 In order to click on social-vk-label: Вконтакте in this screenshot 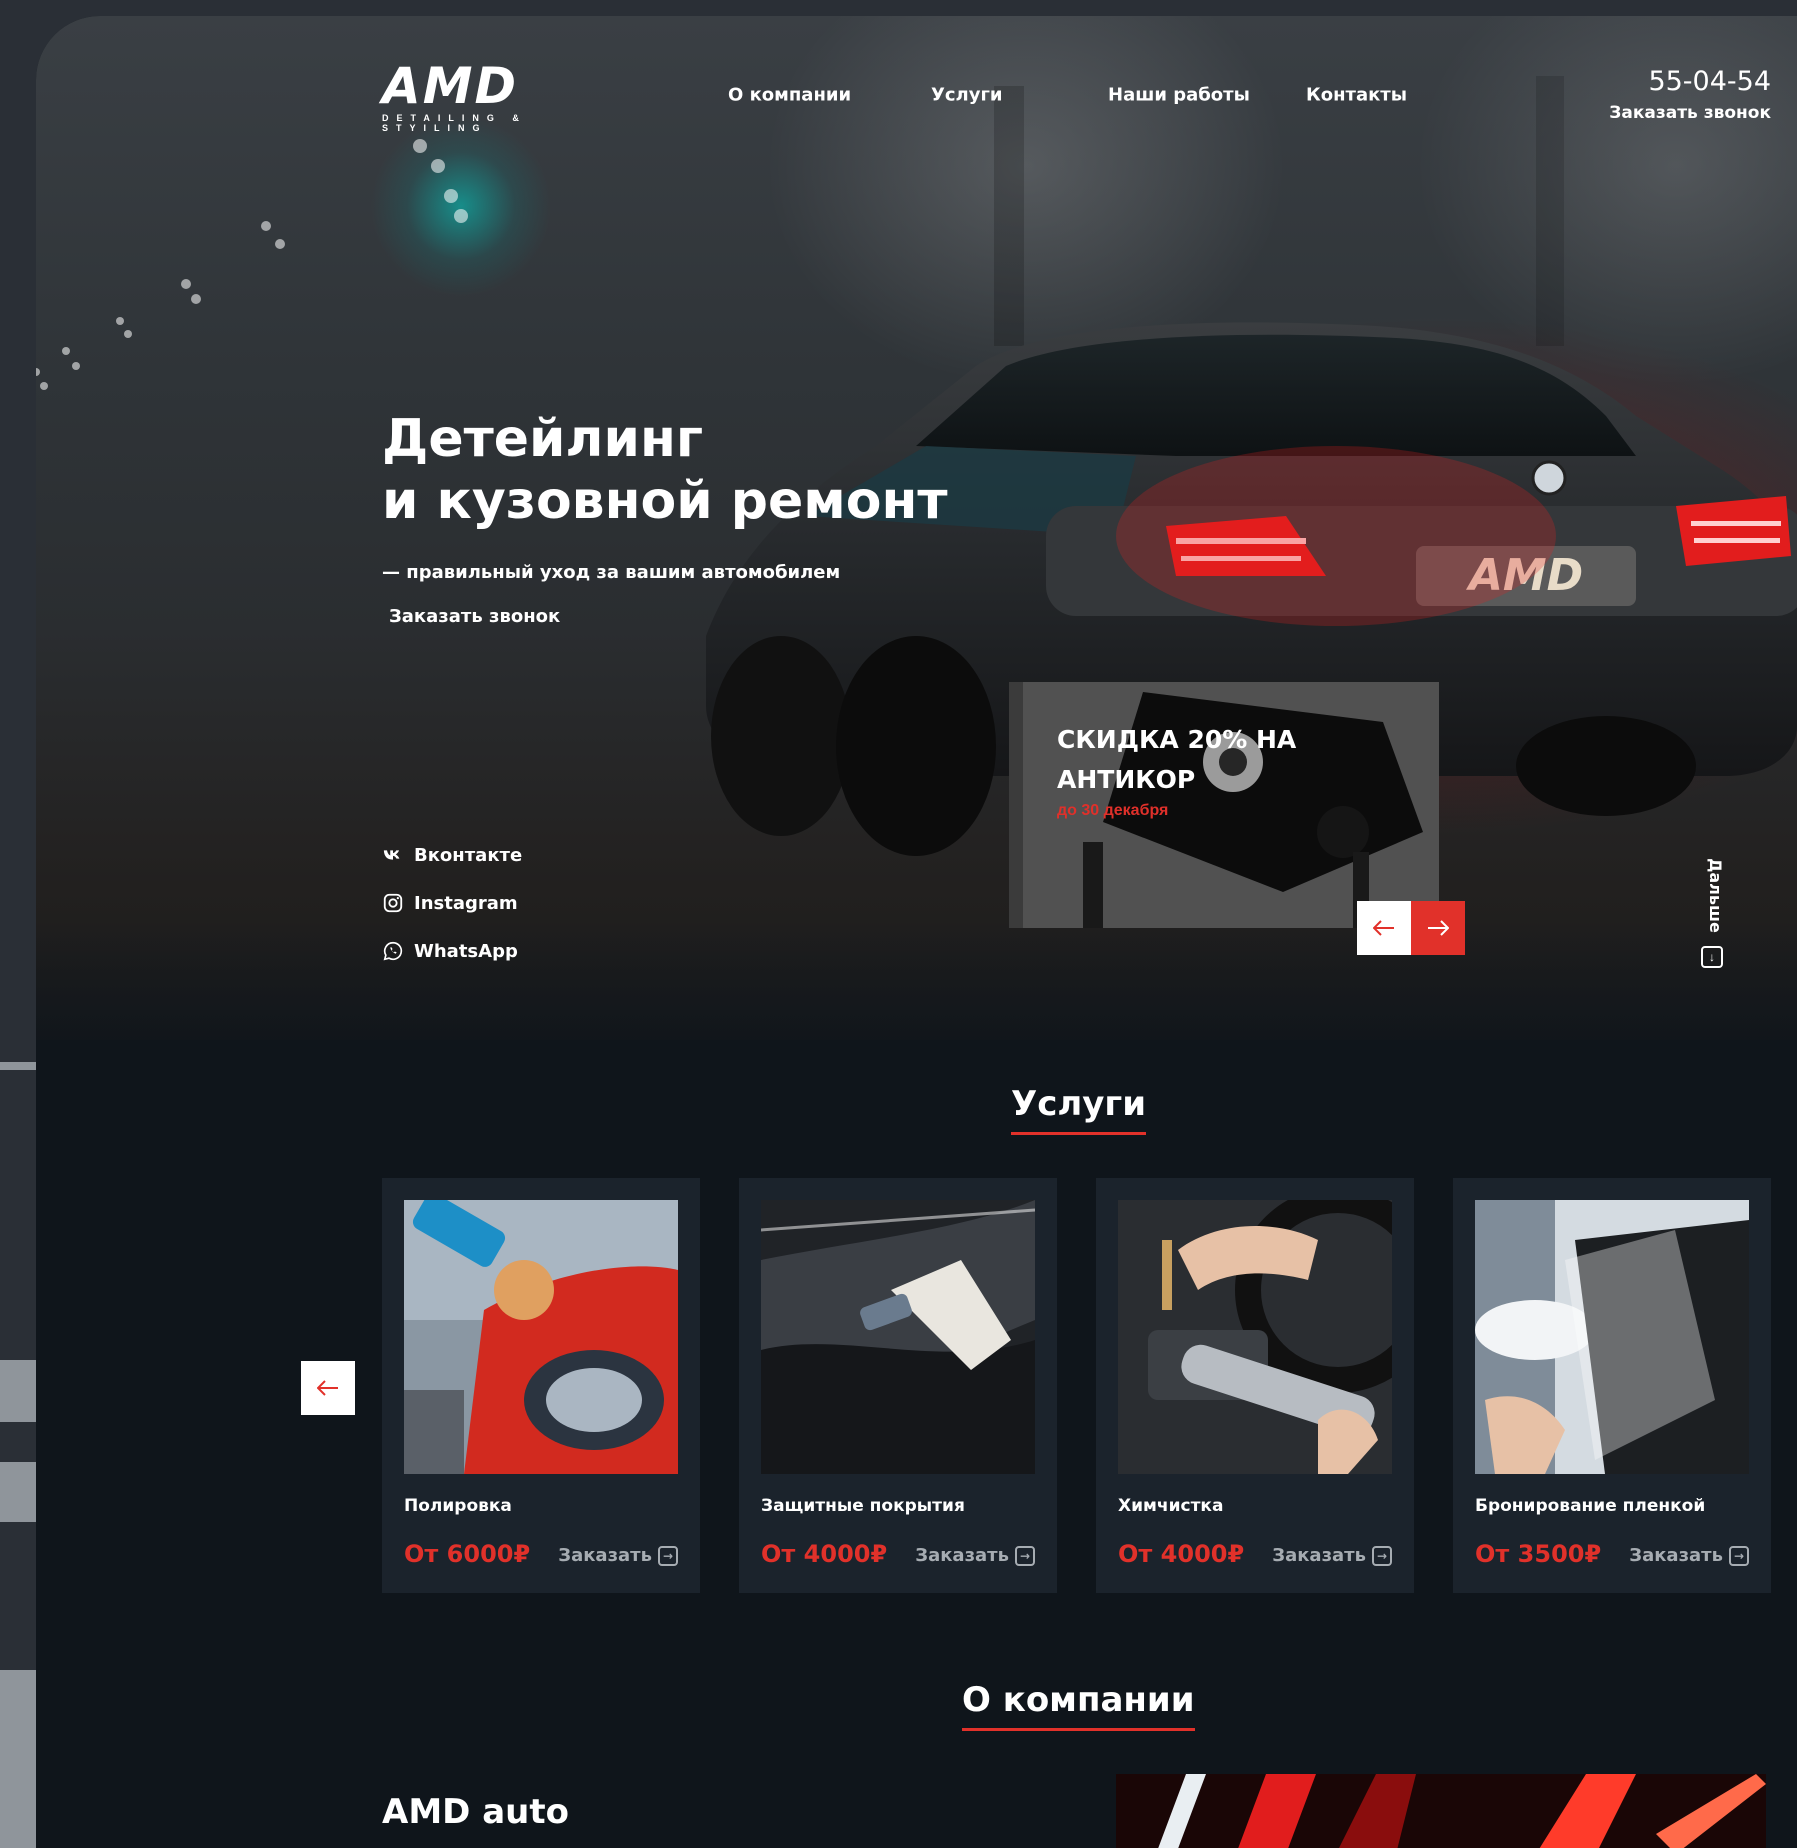, I will do `click(468, 855)`.